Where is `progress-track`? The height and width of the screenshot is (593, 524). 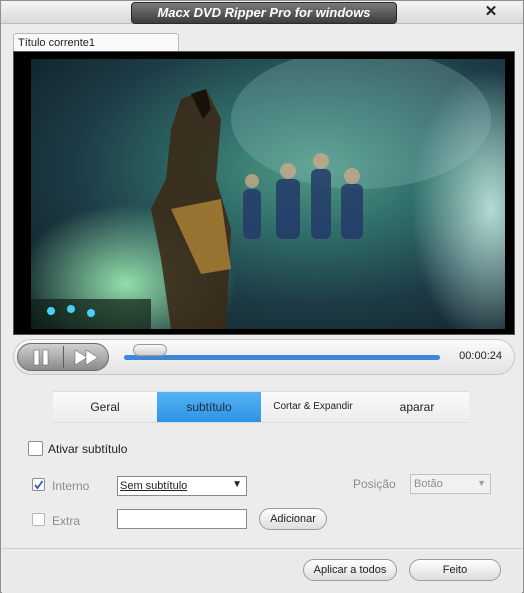 progress-track is located at coordinates (282, 352).